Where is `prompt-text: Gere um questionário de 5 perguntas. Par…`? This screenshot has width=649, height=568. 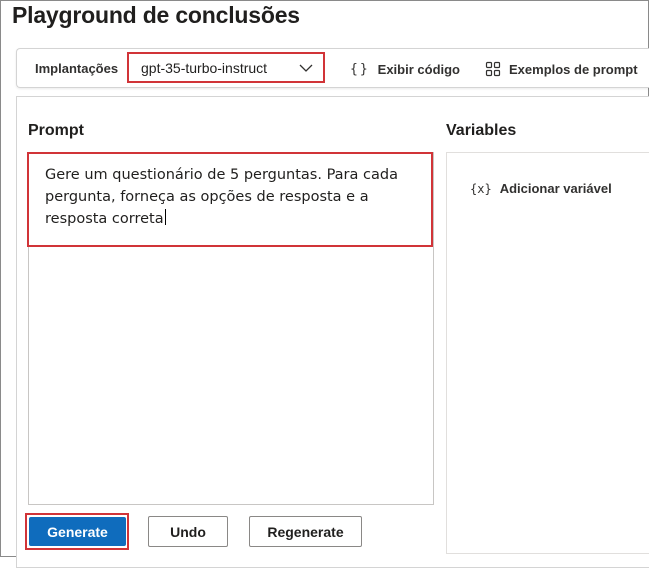
prompt-text: Gere um questionário de 5 perguntas. Par… is located at coordinates (234, 197).